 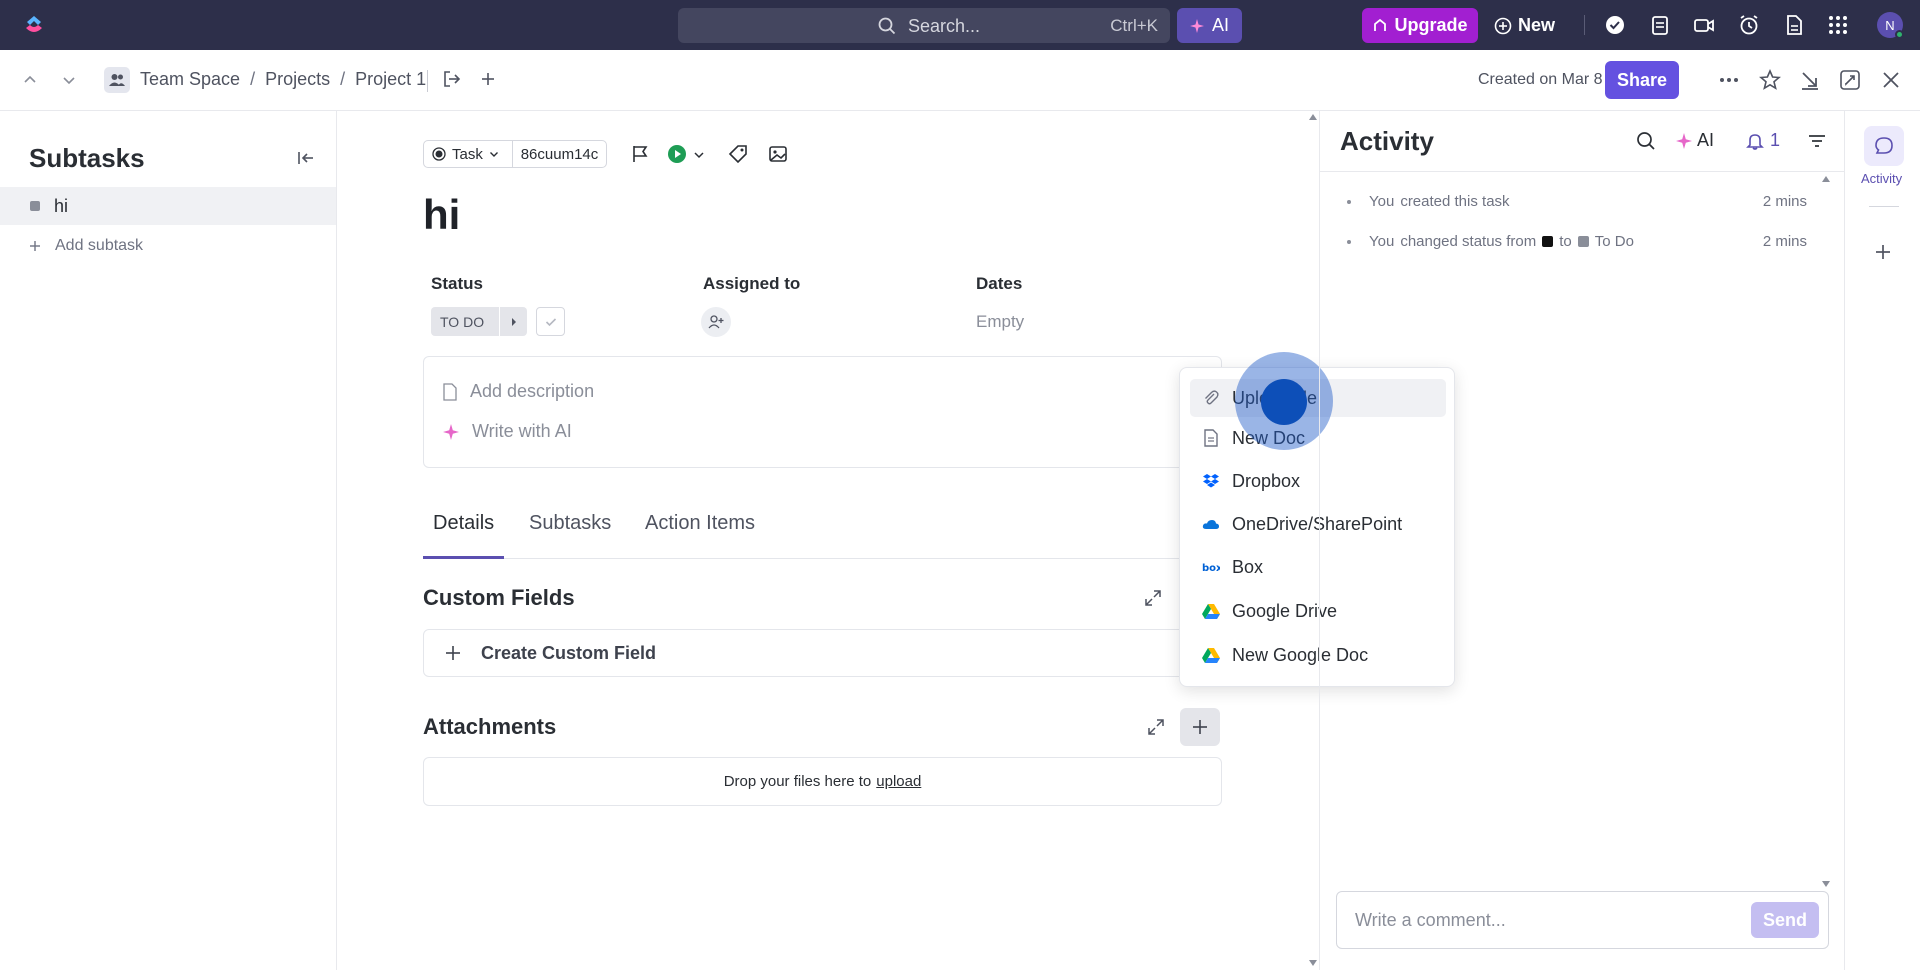 I want to click on drop-zone-text: Drop your files here to, so click(x=797, y=781).